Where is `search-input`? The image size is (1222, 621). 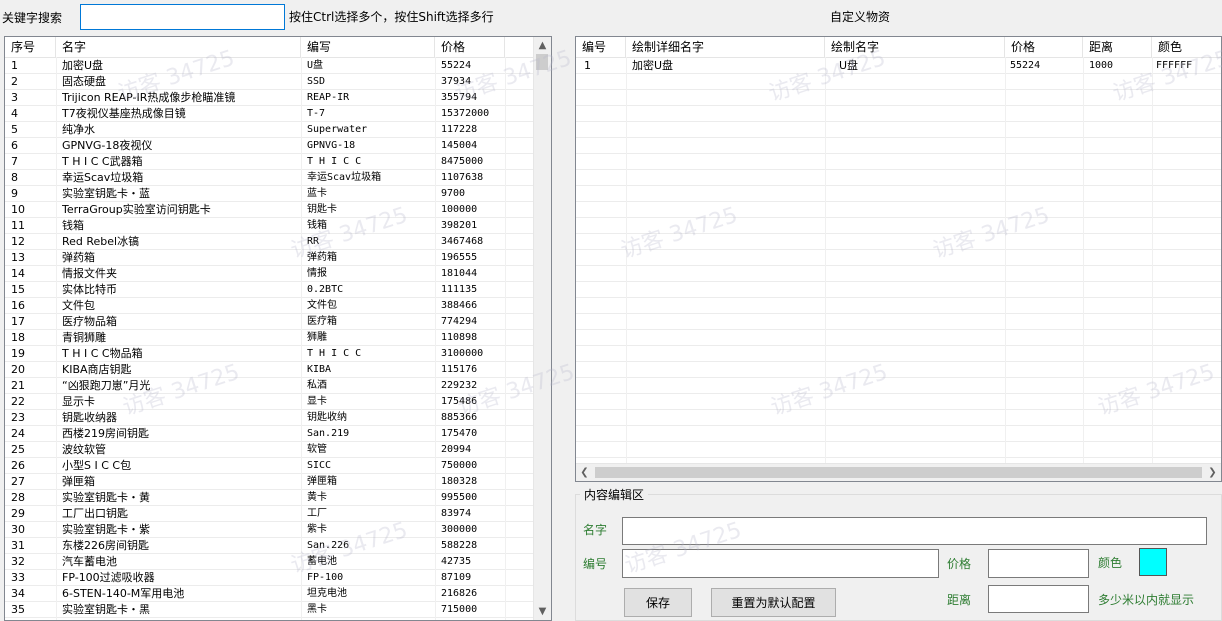
search-input is located at coordinates (182, 17).